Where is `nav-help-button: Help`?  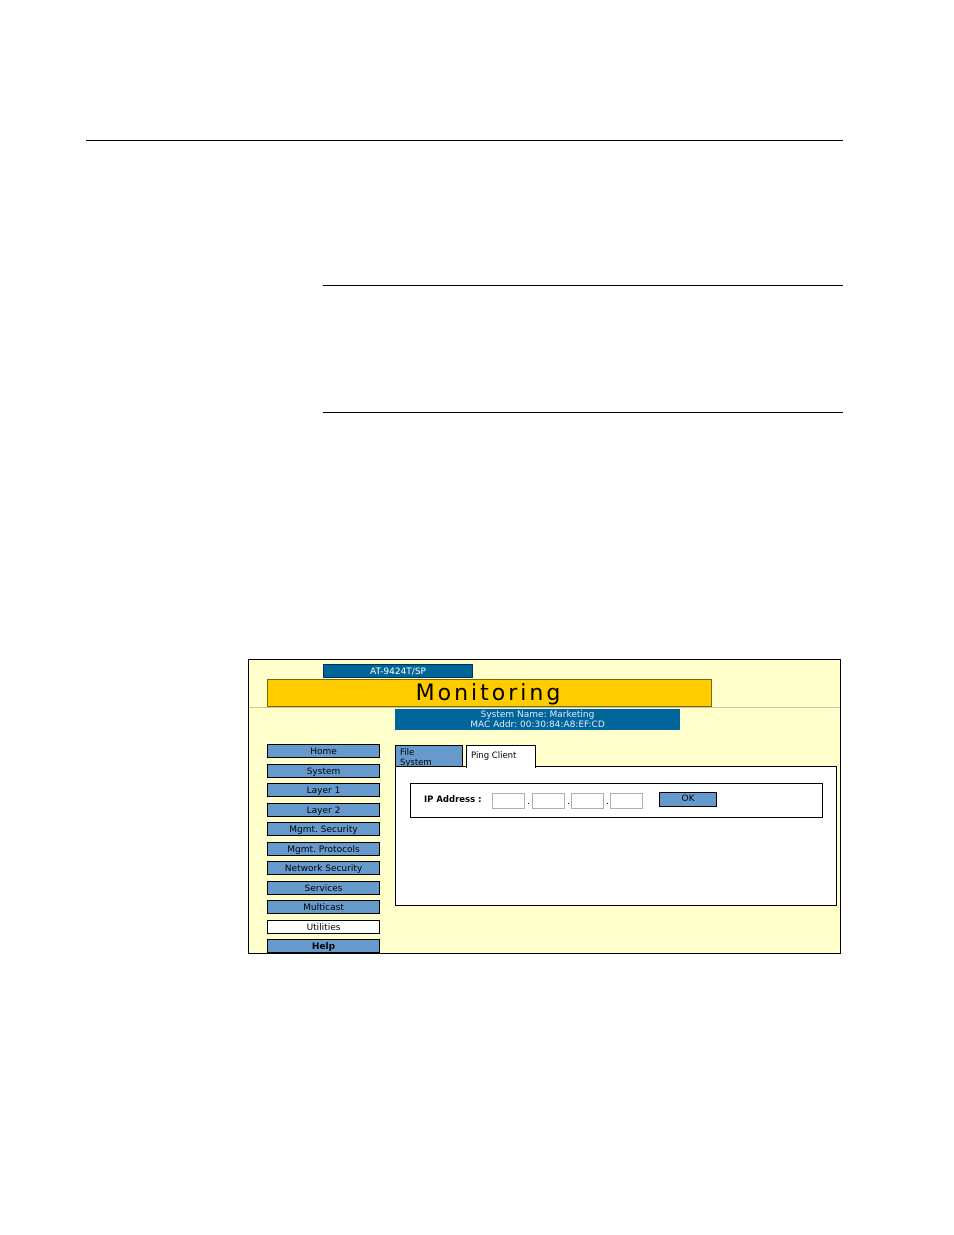 nav-help-button: Help is located at coordinates (323, 946).